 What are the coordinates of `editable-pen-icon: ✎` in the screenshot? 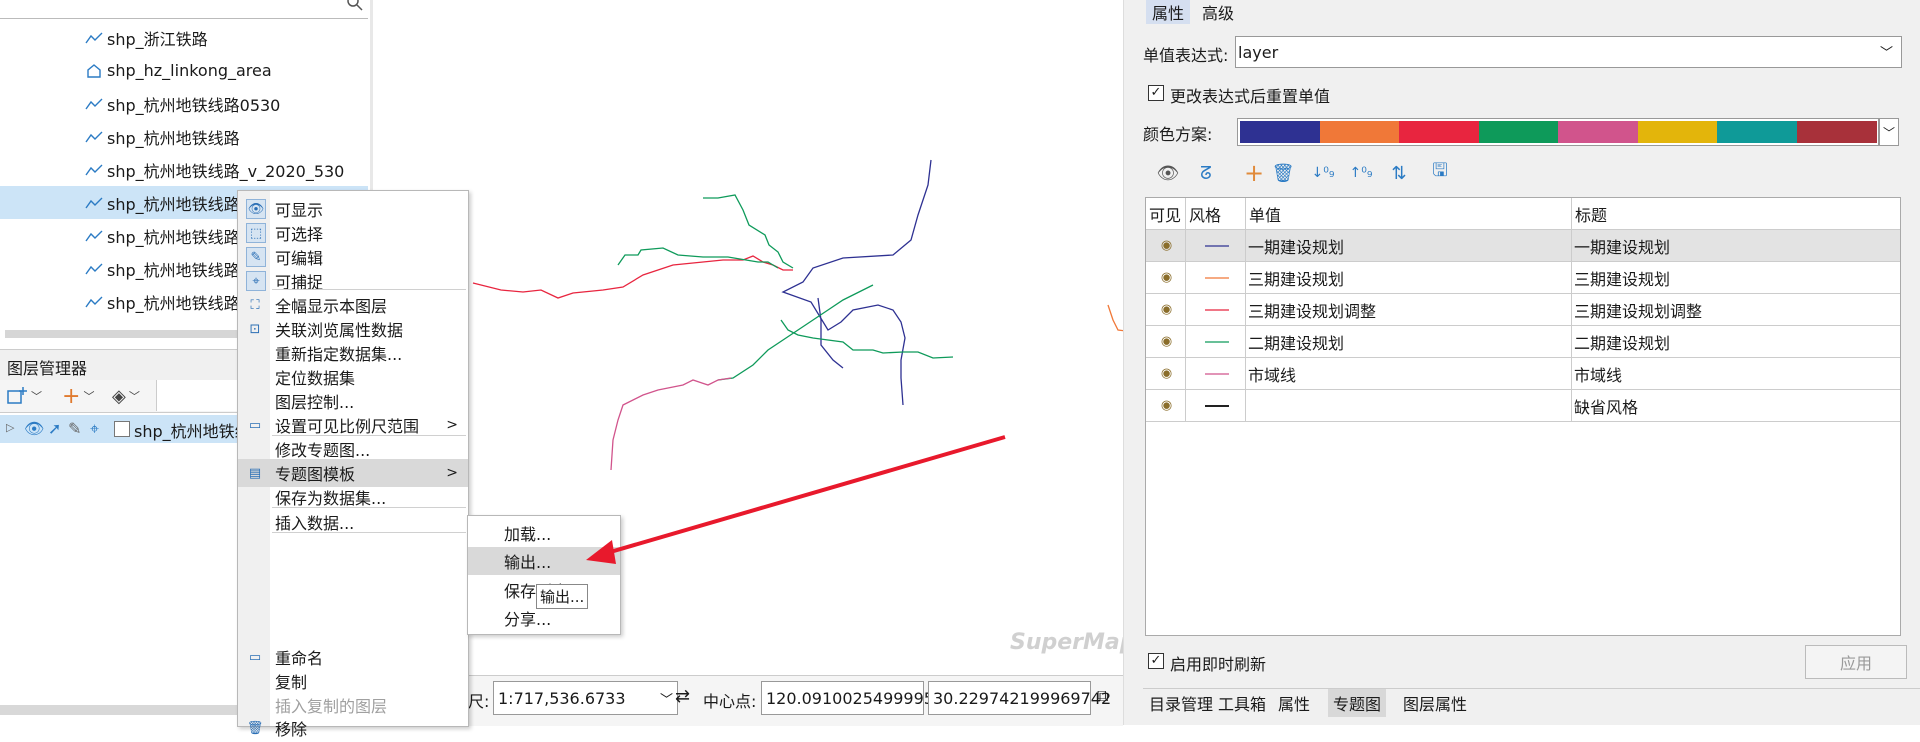 It's located at (74, 428).